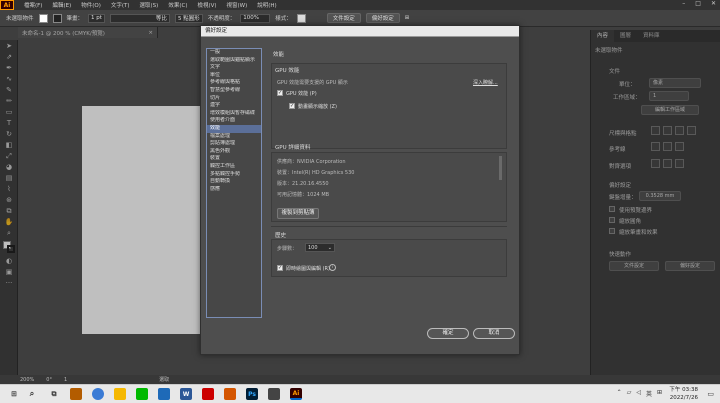  I want to click on category-item: 感應, so click(234, 190).